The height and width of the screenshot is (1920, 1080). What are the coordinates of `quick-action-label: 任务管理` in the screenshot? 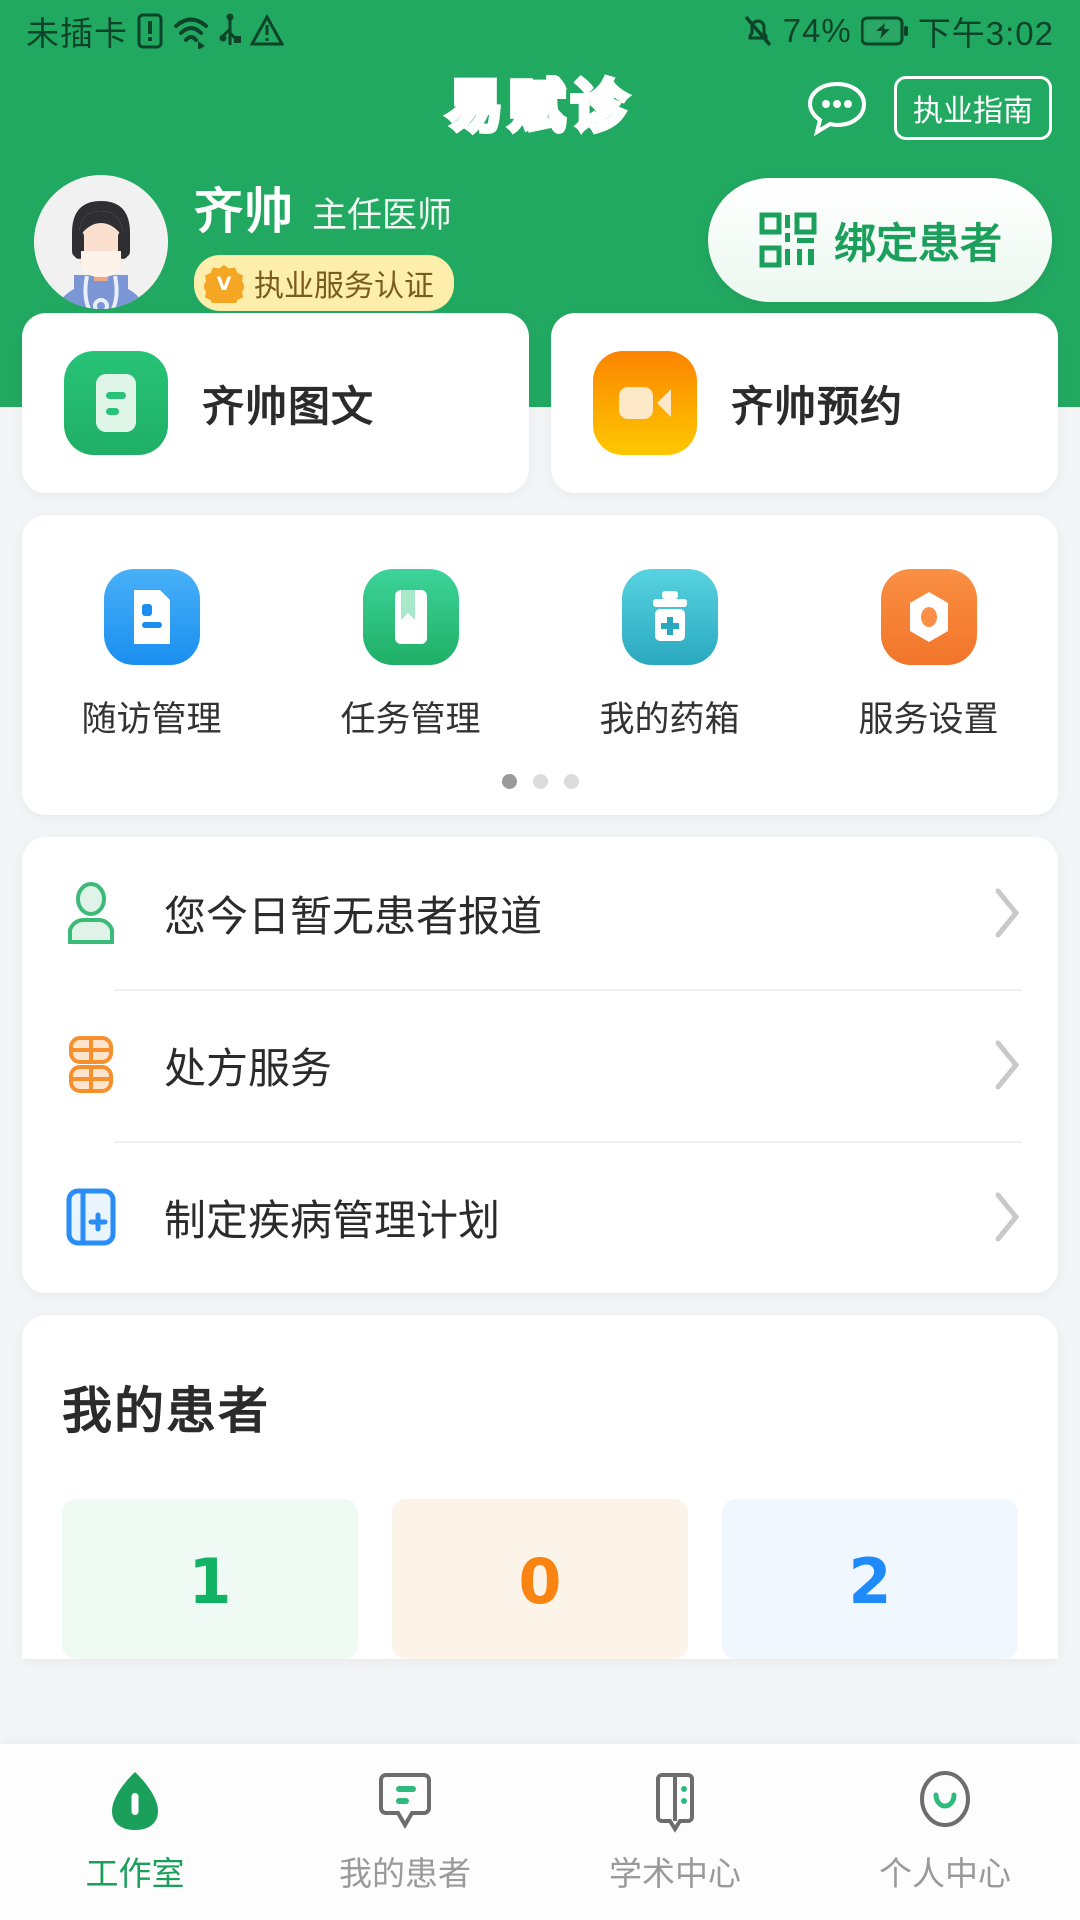 It's located at (410, 719).